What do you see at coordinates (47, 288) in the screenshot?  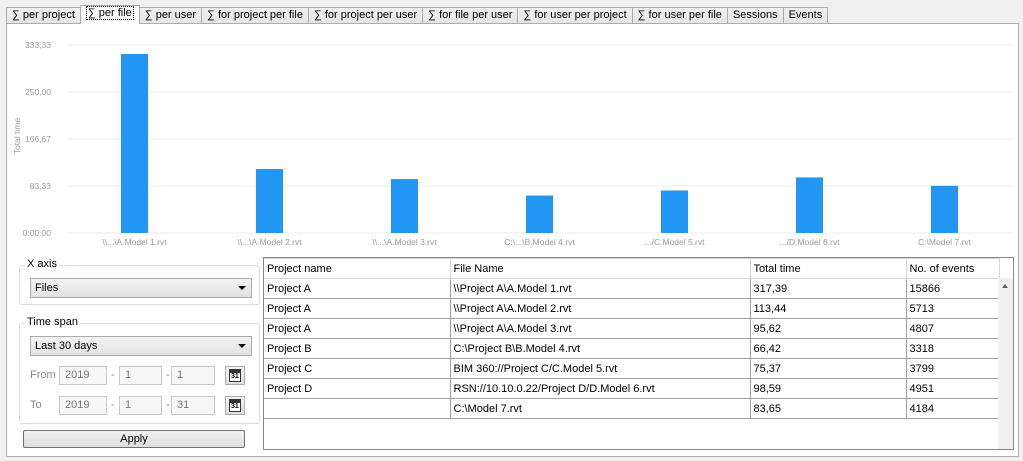 I see `x-axis-selected-value: Files` at bounding box center [47, 288].